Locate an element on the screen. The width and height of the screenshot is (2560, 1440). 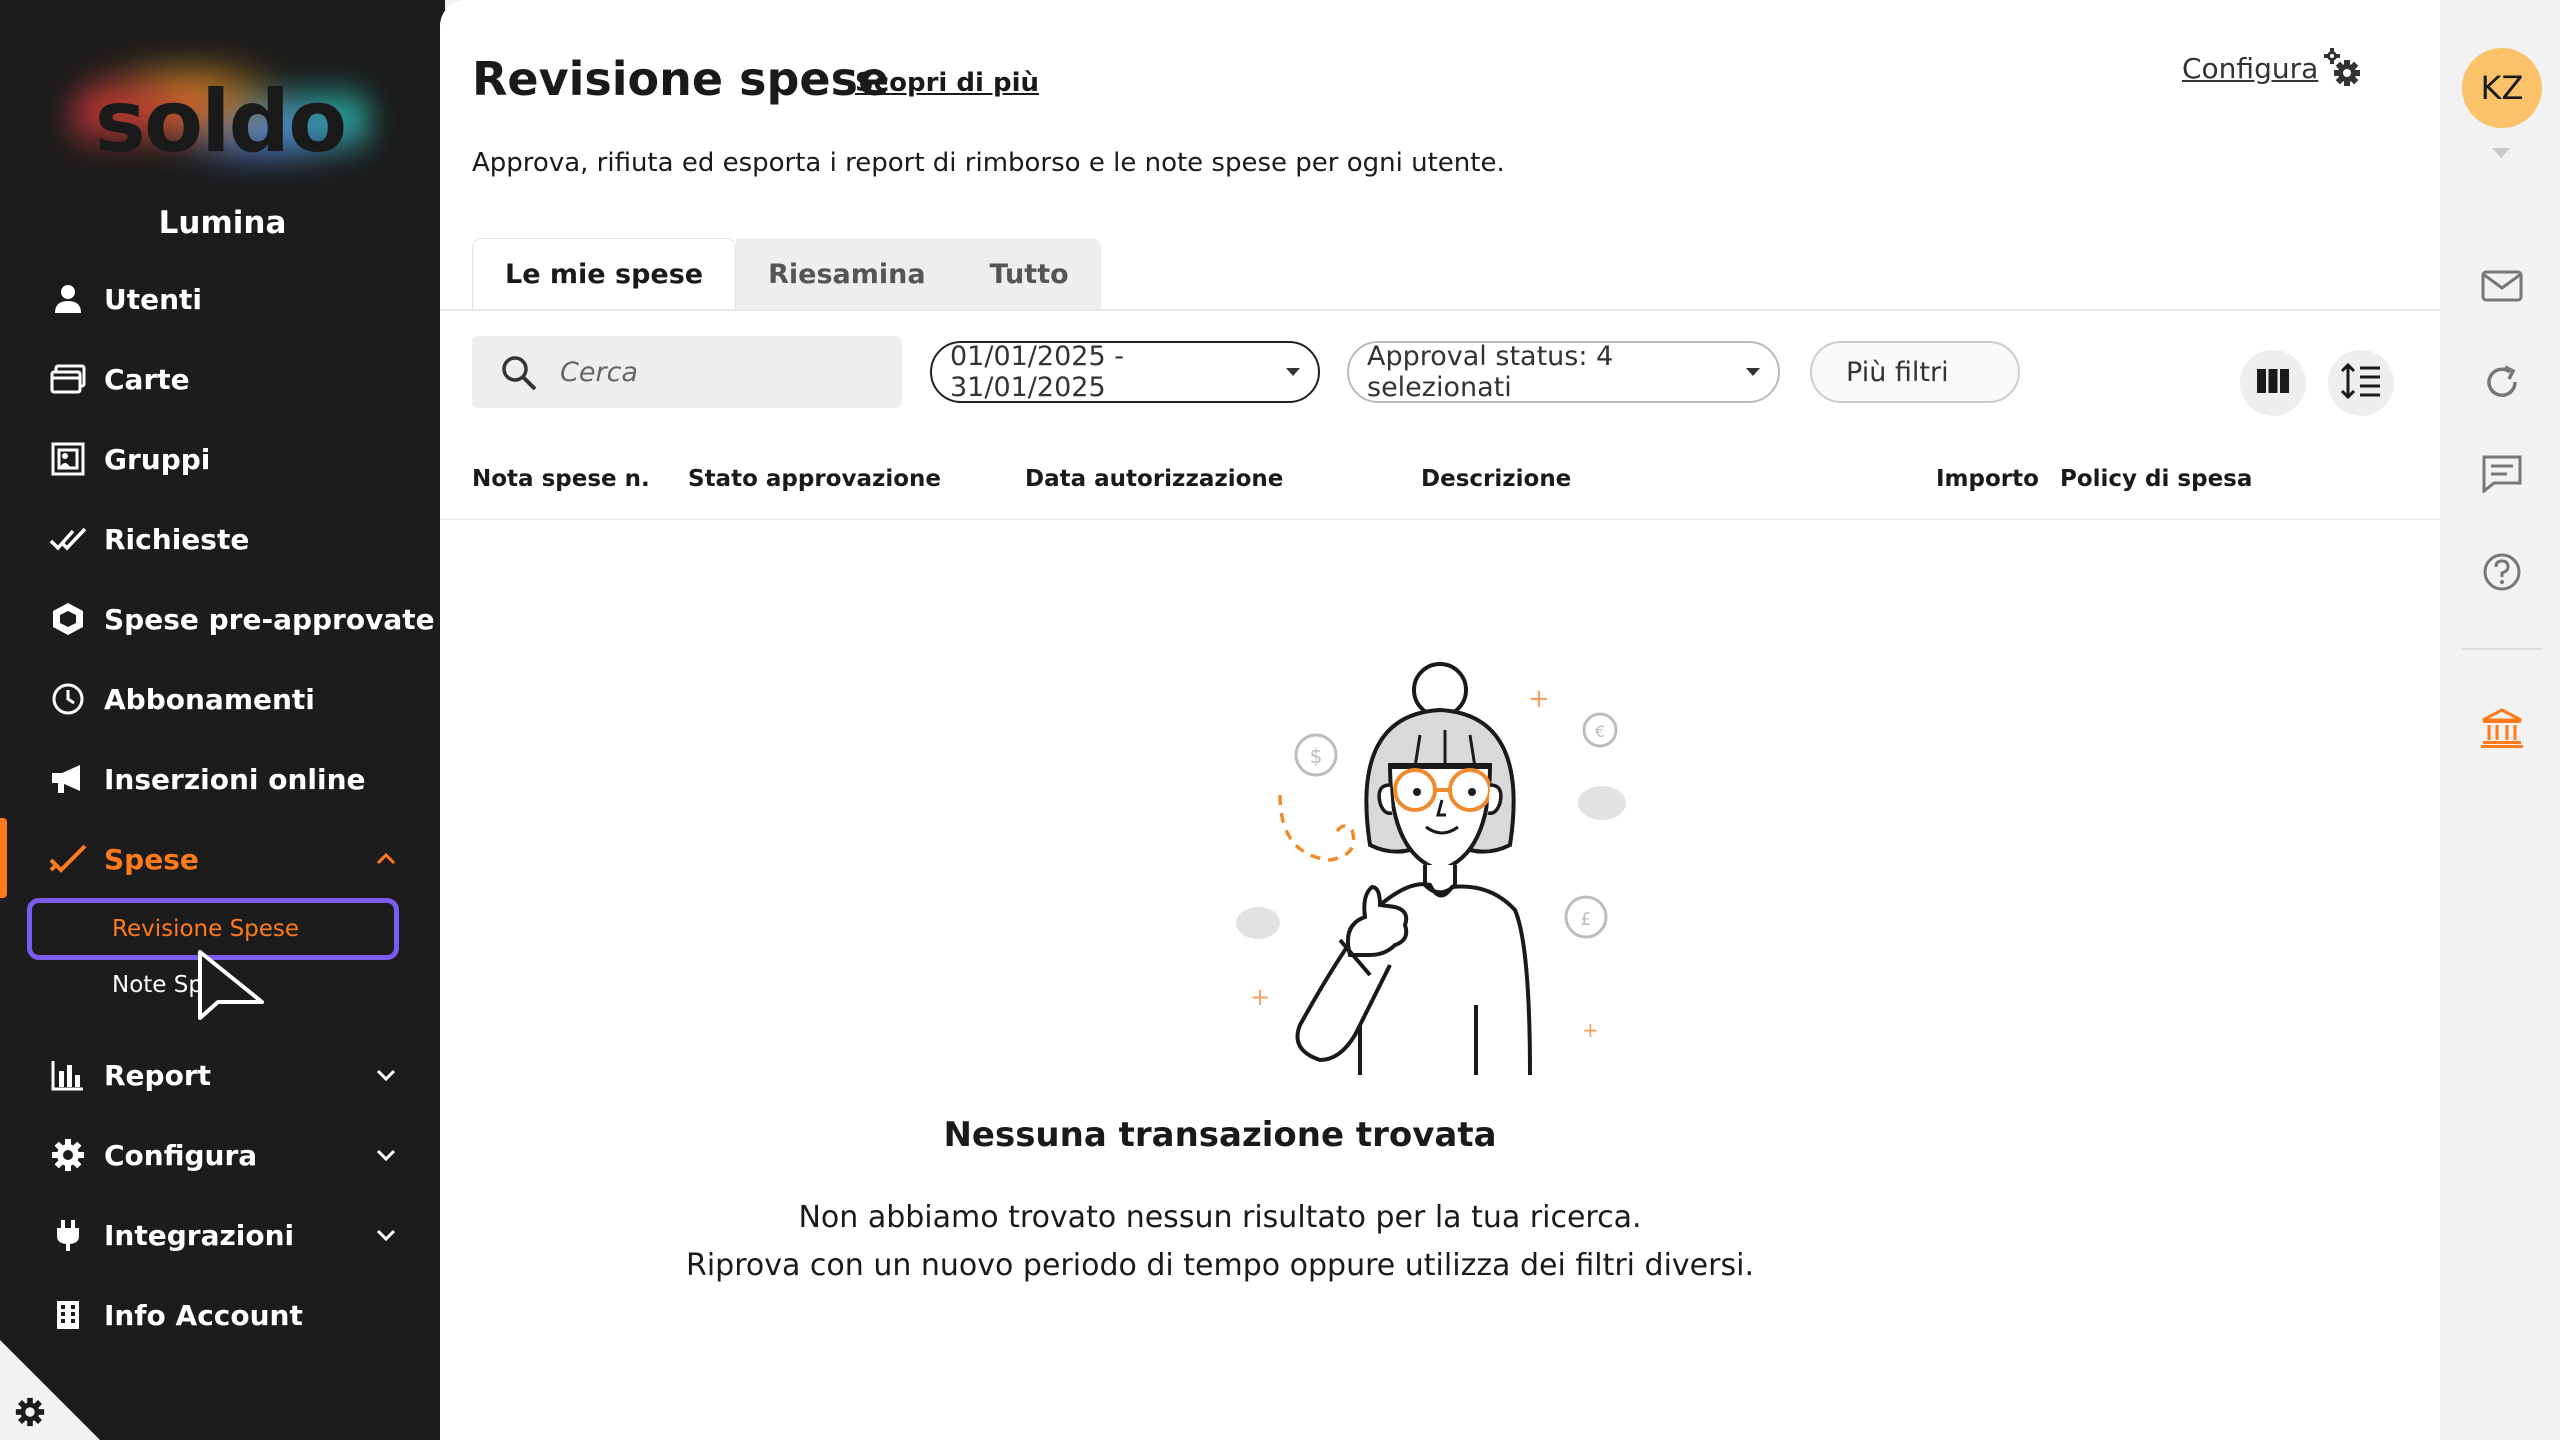
rail-divider is located at coordinates (2502, 649).